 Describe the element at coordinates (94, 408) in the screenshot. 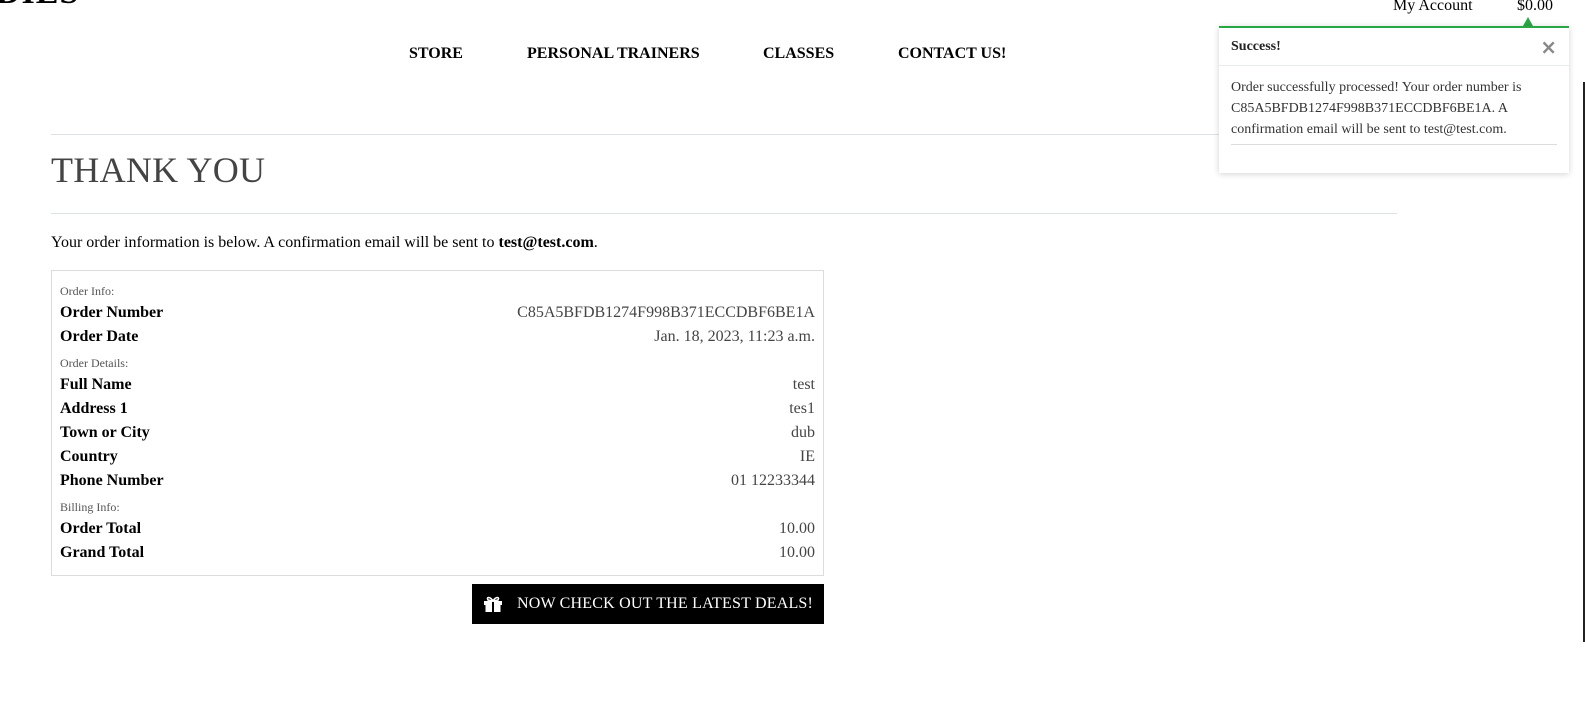

I see `row-label: Address 1` at that location.